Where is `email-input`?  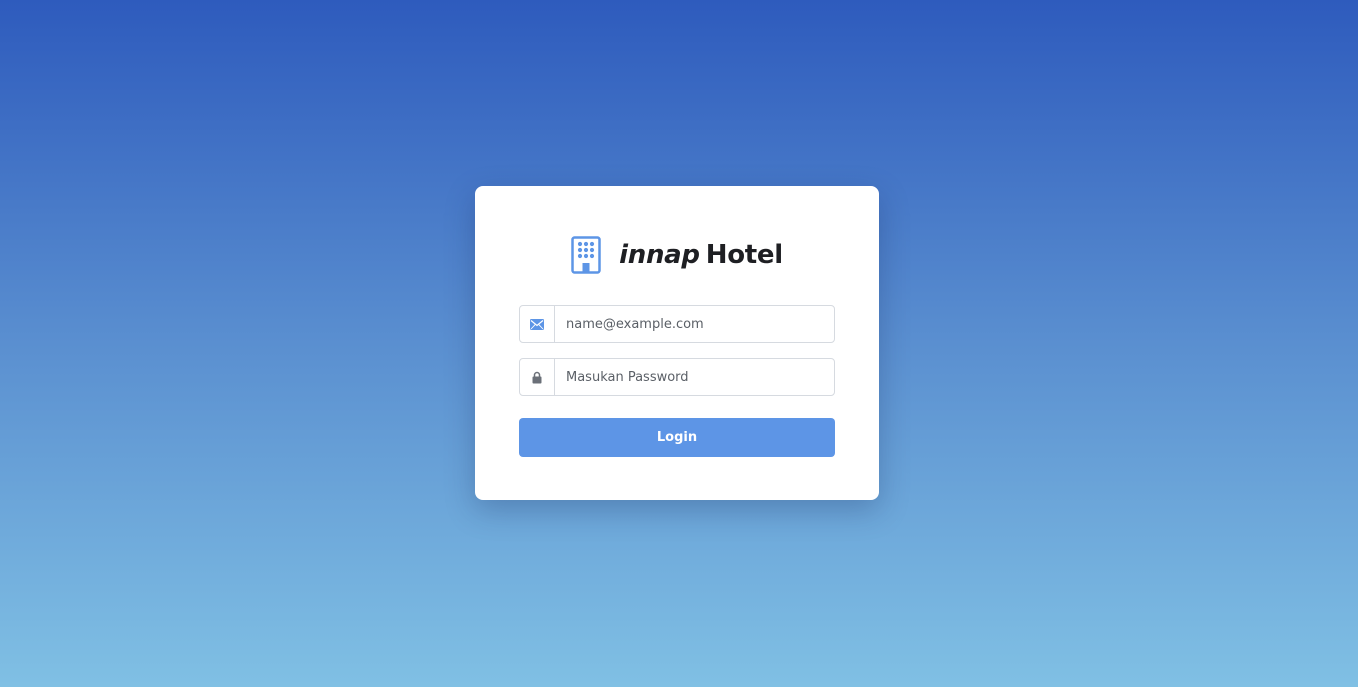 email-input is located at coordinates (694, 324).